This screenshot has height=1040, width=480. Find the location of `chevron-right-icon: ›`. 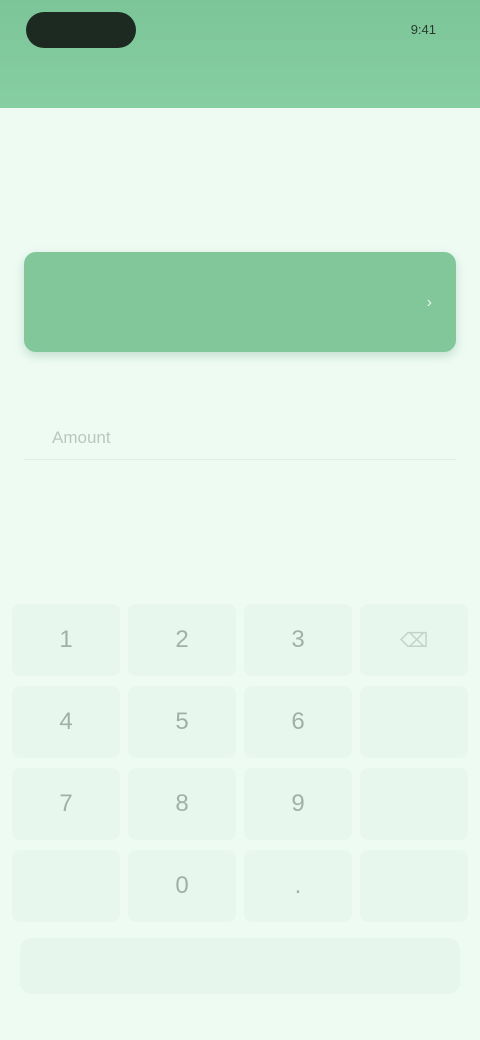

chevron-right-icon: › is located at coordinates (429, 302).